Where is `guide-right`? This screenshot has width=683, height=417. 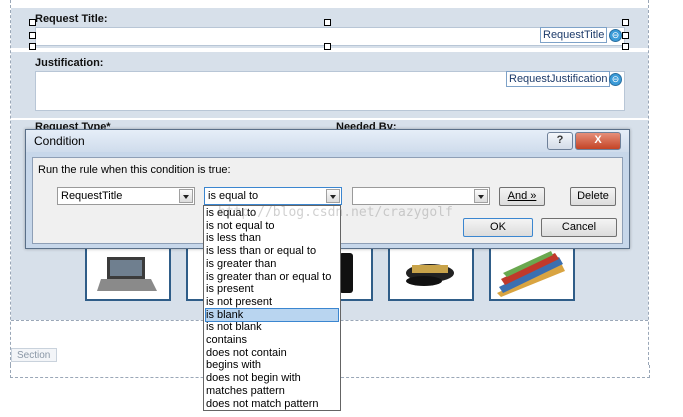
guide-right is located at coordinates (648, 182).